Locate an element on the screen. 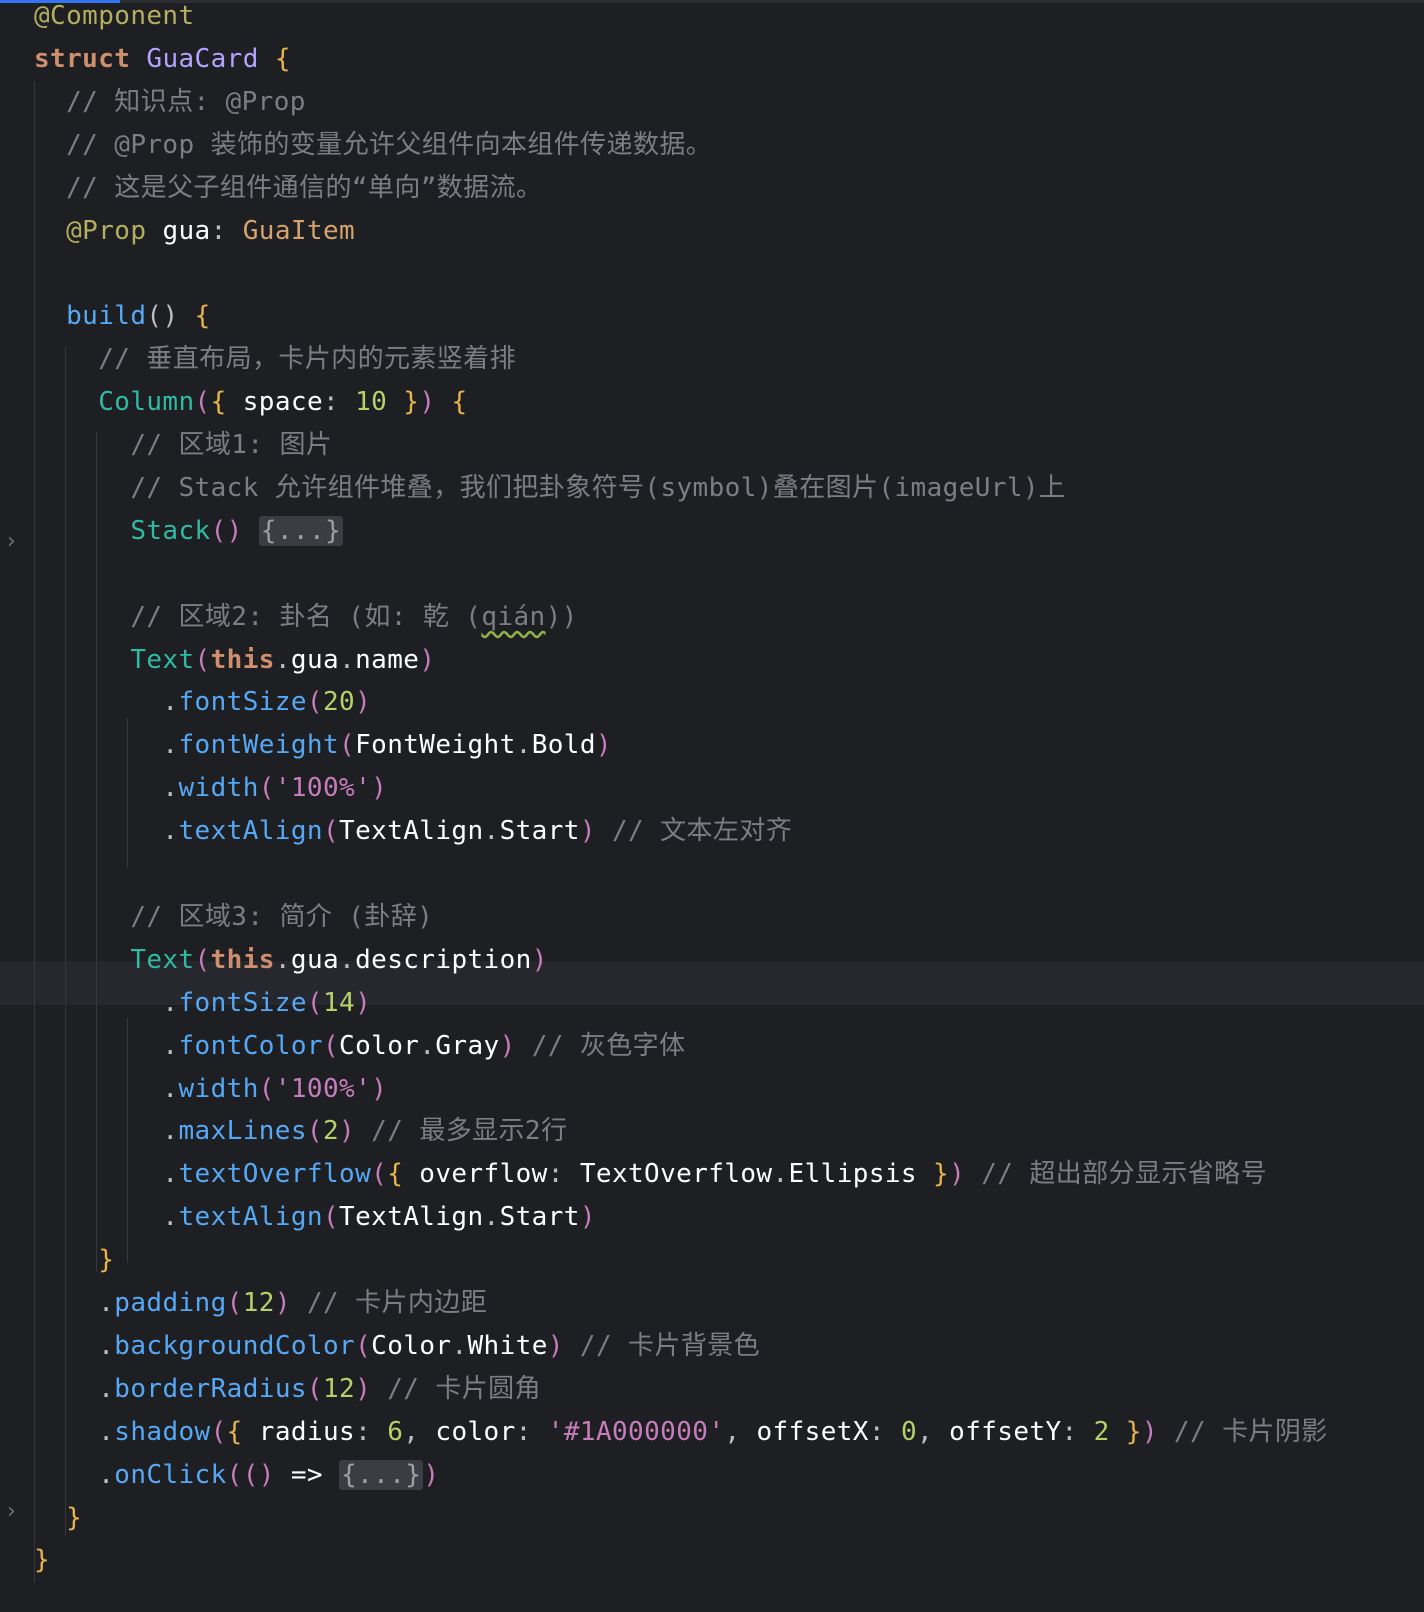  code-token: // 超出部分显示省略号 is located at coordinates (1116, 1174).